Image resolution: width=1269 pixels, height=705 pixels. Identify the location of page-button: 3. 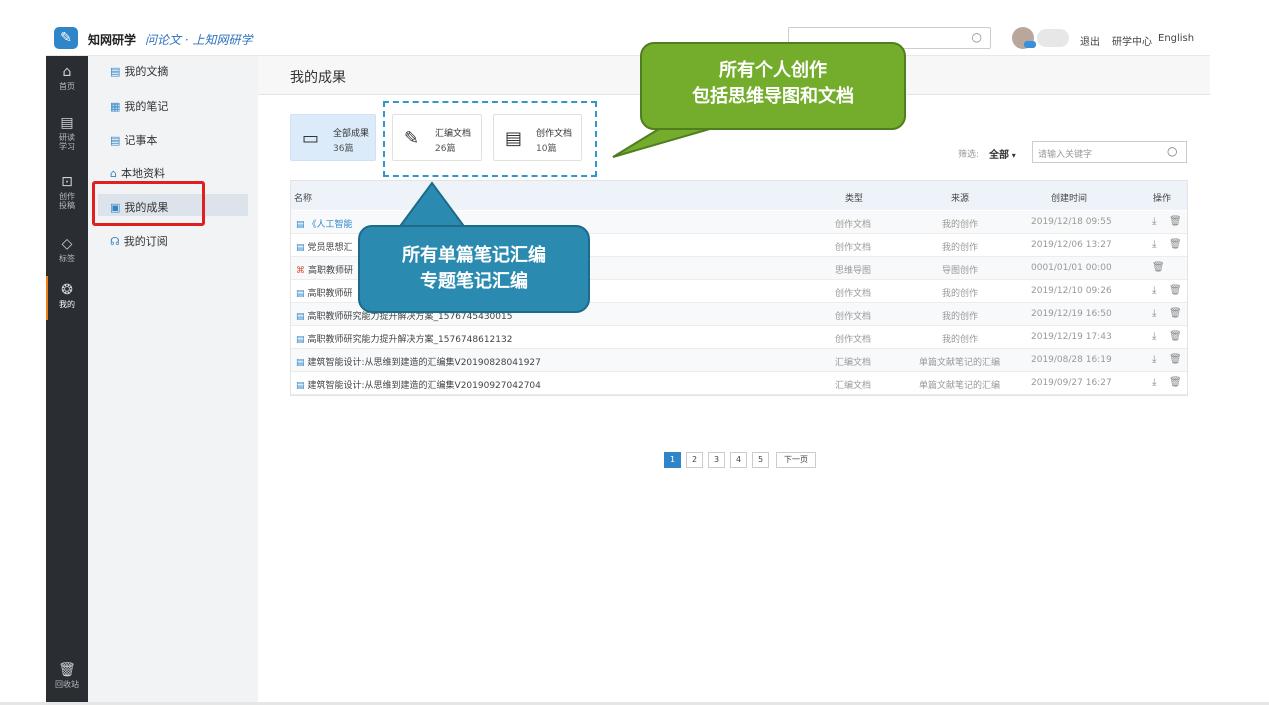
(716, 460).